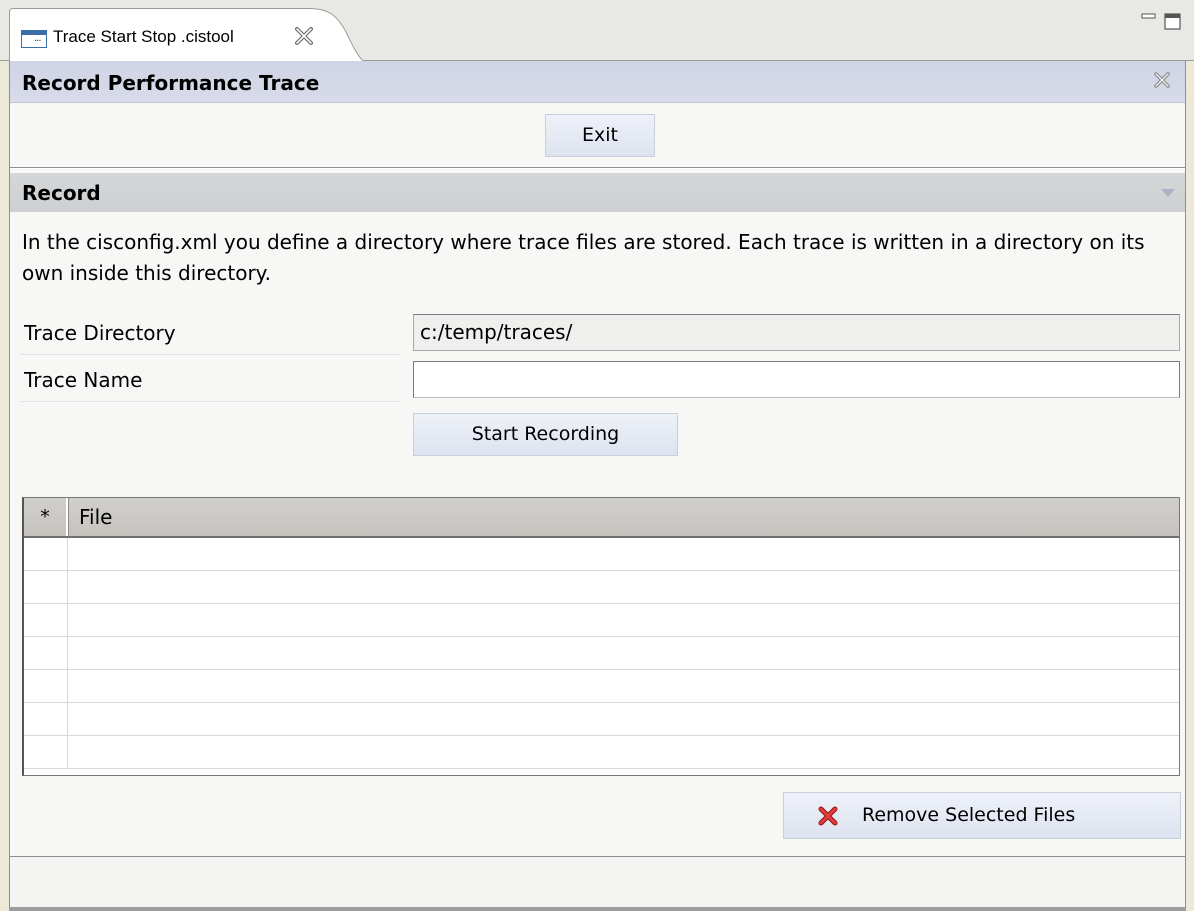 This screenshot has height=911, width=1194. What do you see at coordinates (143, 36) in the screenshot?
I see `editor-tab-title: Trace Start Stop .cistool` at bounding box center [143, 36].